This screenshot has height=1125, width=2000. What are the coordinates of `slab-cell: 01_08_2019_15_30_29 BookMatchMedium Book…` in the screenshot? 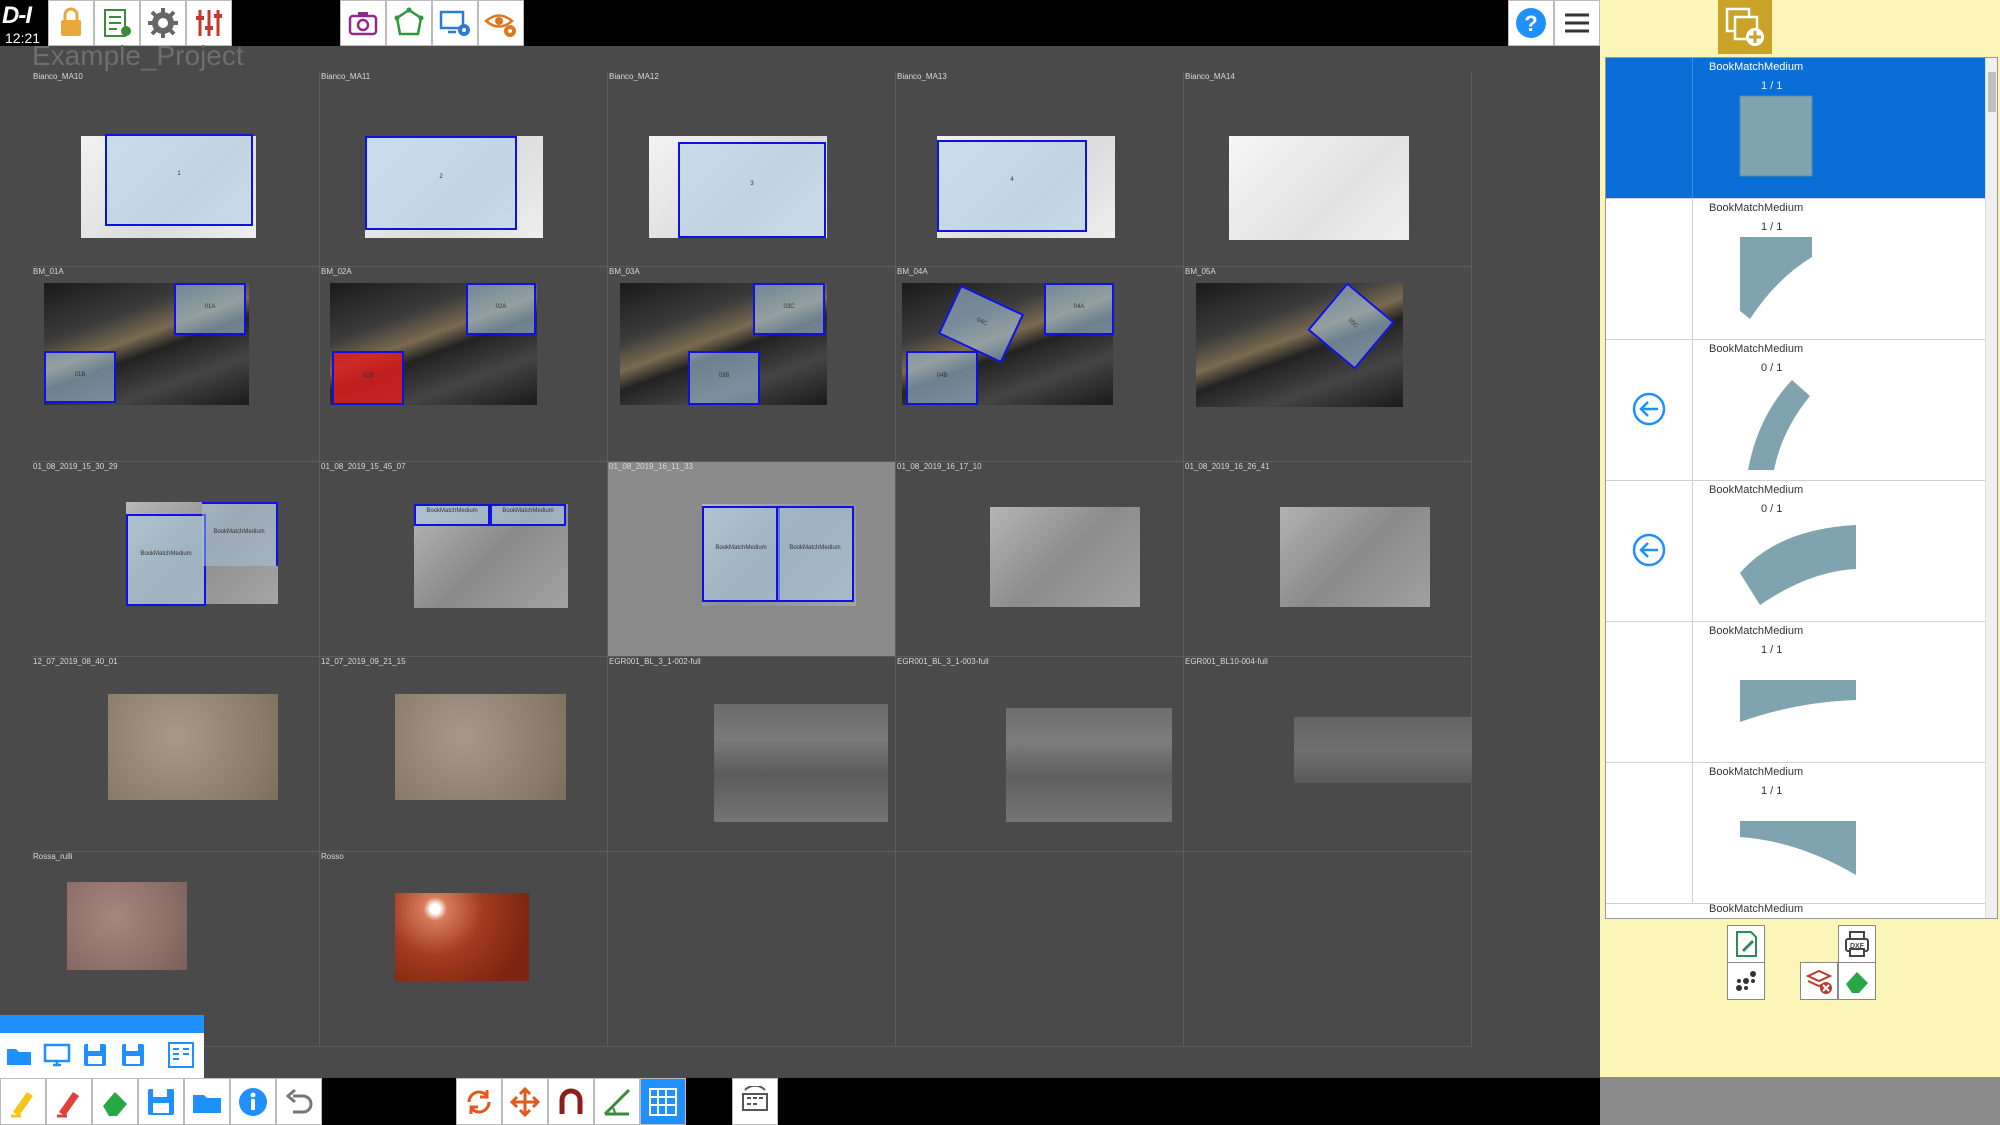 It's located at (176, 559).